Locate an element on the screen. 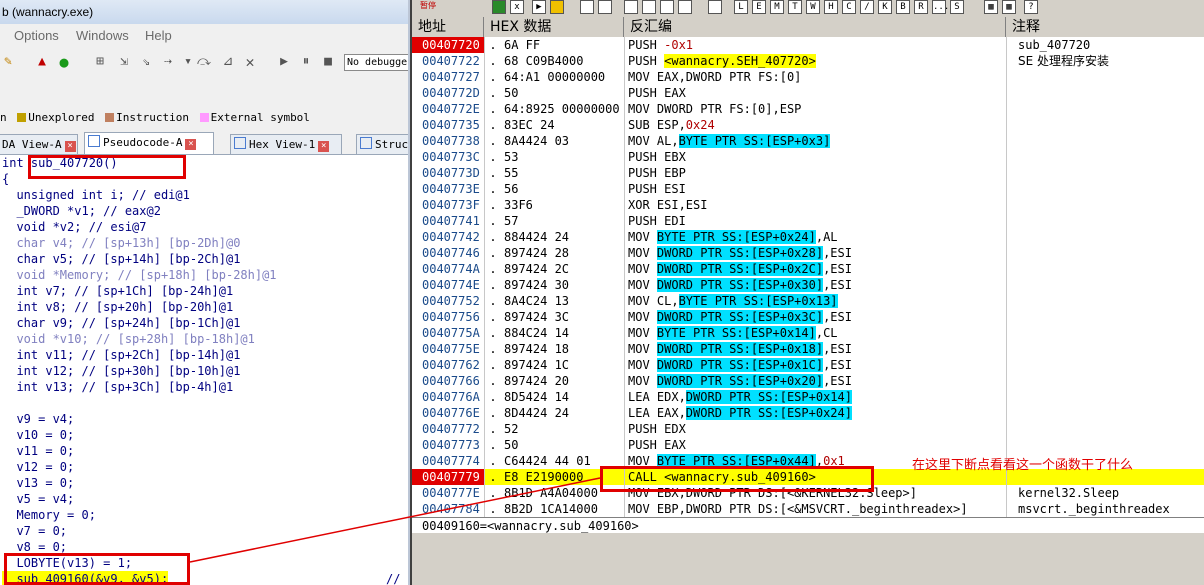 This screenshot has height=585, width=1204. annotation-arrow is located at coordinates (395, 520).